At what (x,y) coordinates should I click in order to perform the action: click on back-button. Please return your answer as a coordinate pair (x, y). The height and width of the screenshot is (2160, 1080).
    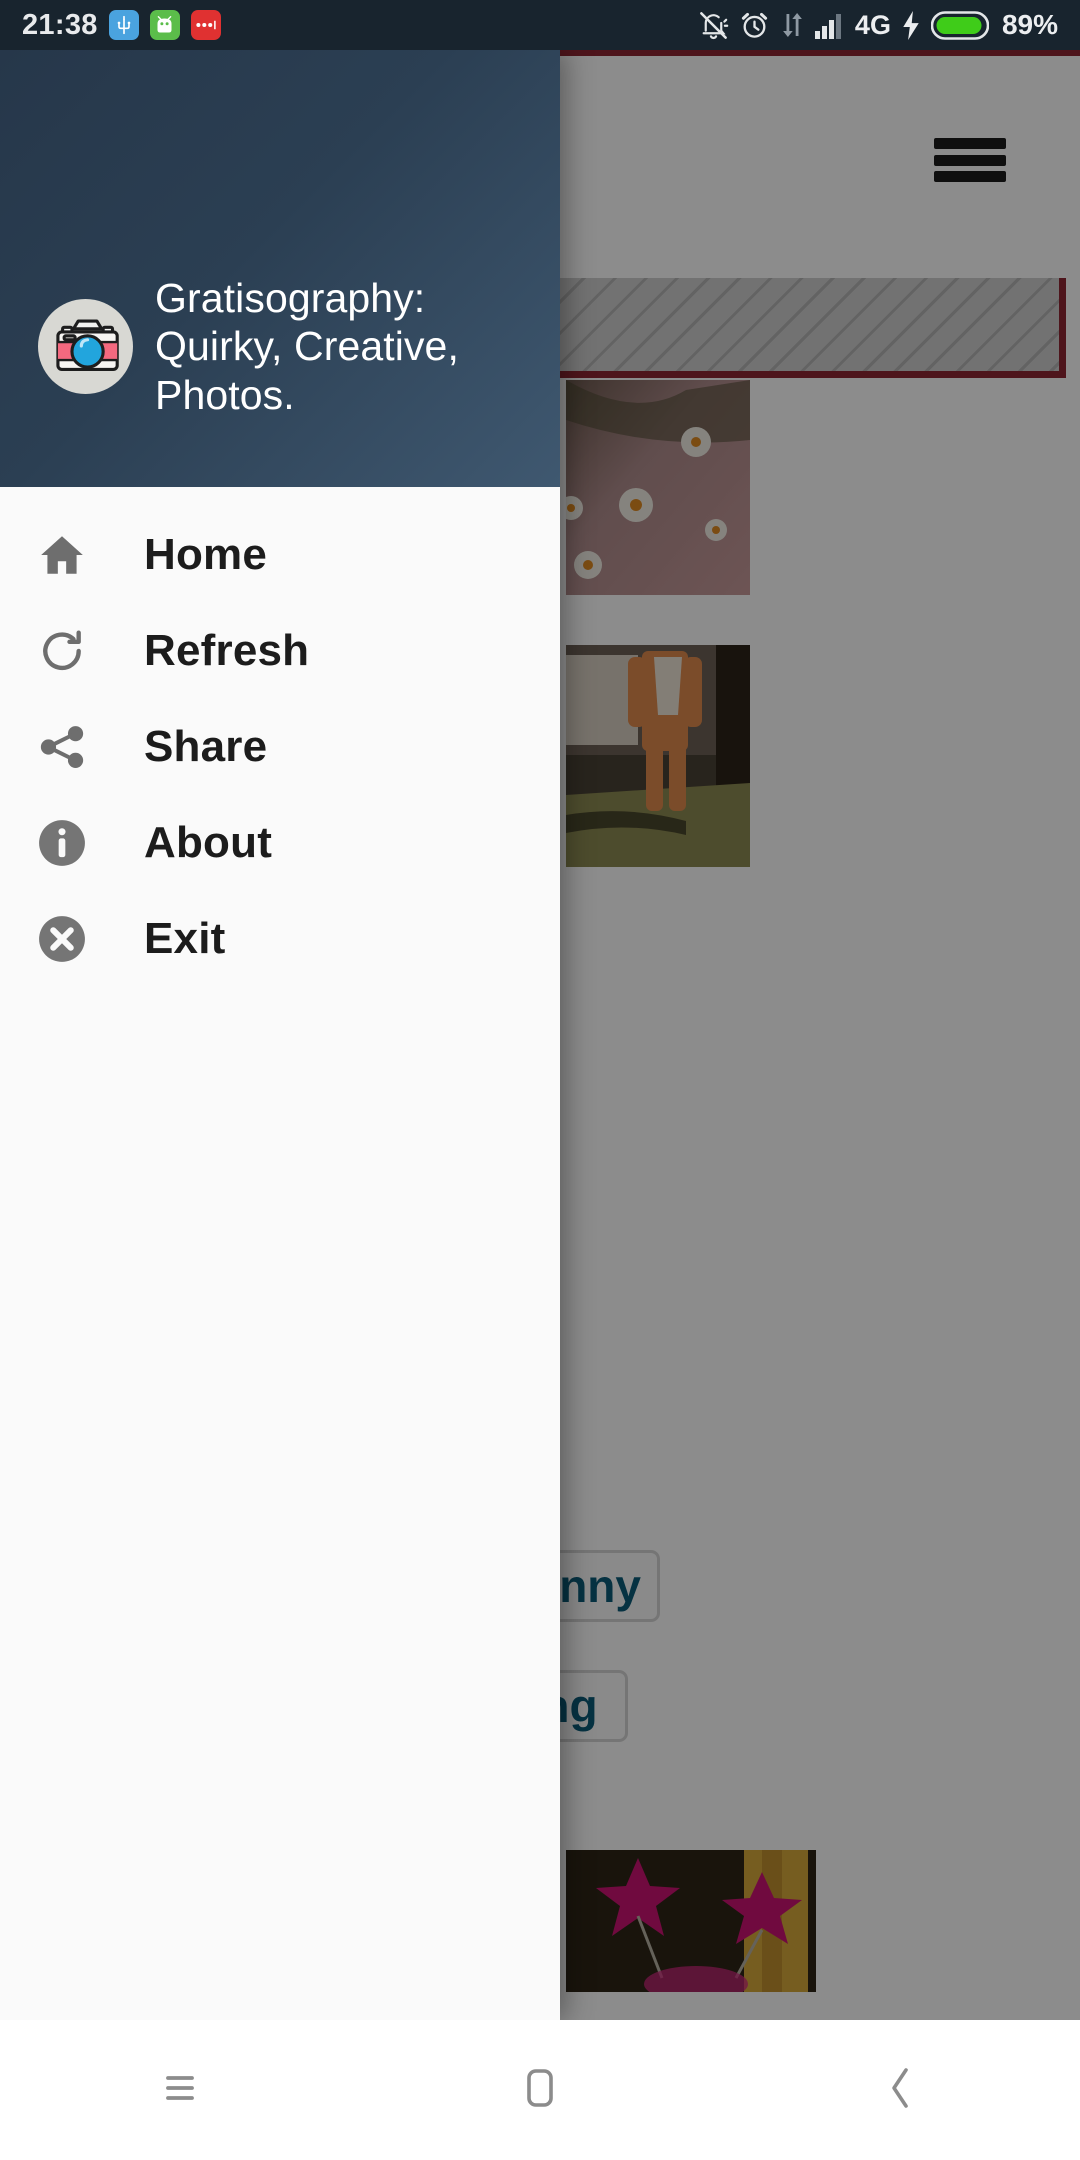
    Looking at the image, I should click on (900, 2090).